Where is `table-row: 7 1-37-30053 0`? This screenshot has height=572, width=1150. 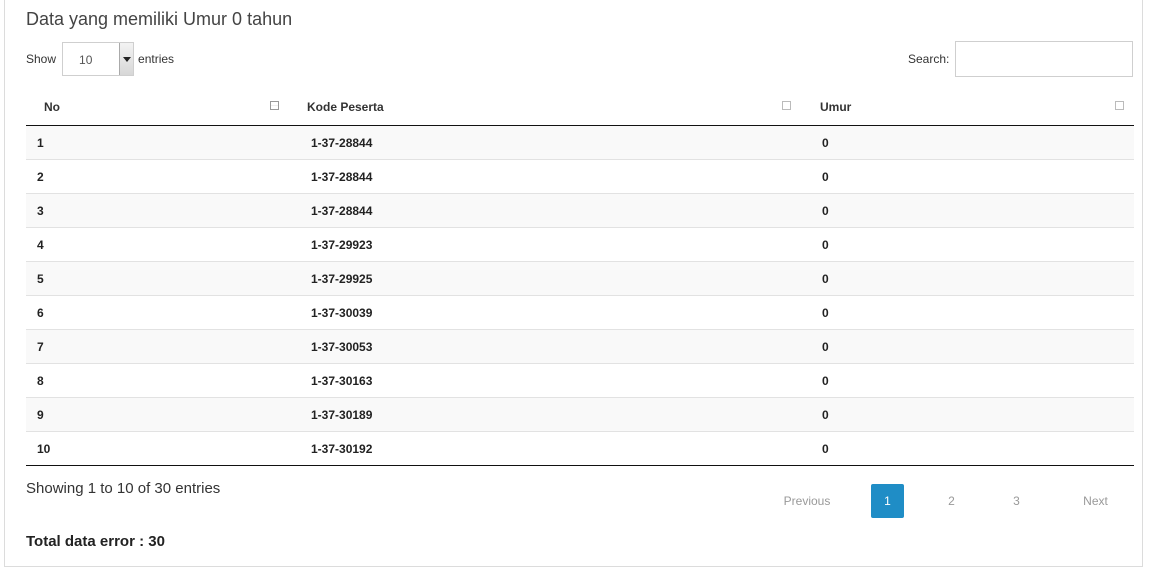 table-row: 7 1-37-30053 0 is located at coordinates (580, 346).